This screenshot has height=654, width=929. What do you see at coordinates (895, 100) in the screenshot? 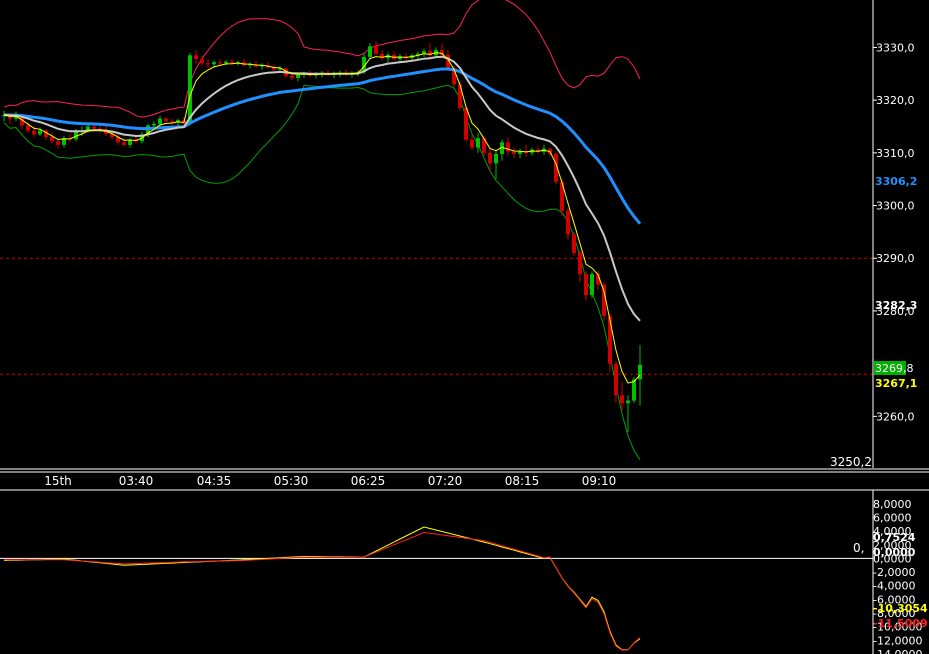
I see `price-tick-label: 3320,0` at bounding box center [895, 100].